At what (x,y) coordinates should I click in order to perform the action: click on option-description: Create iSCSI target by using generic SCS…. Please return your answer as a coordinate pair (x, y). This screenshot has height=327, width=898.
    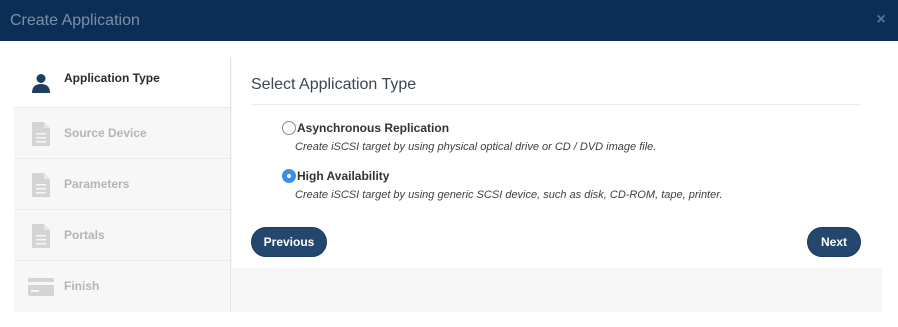
    Looking at the image, I should click on (509, 195).